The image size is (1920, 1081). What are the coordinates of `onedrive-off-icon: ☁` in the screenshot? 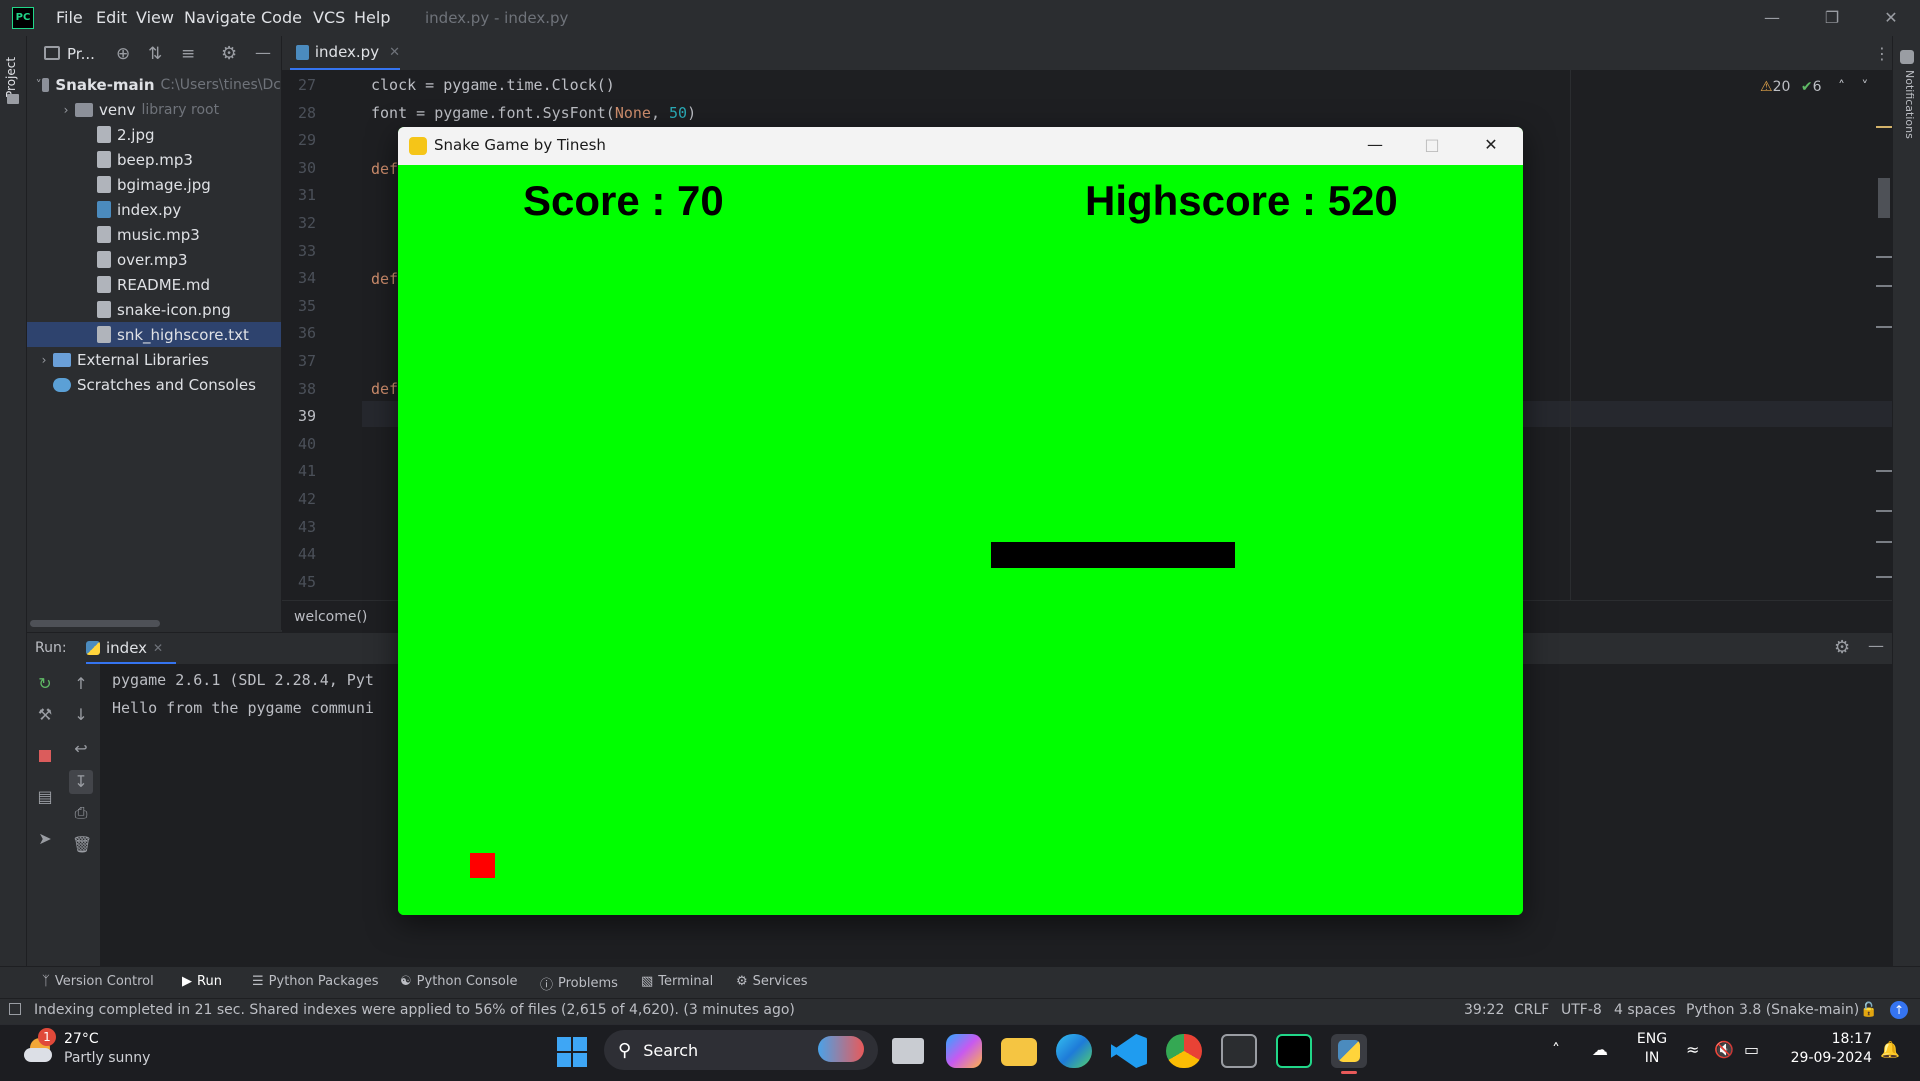 It's located at (1600, 1049).